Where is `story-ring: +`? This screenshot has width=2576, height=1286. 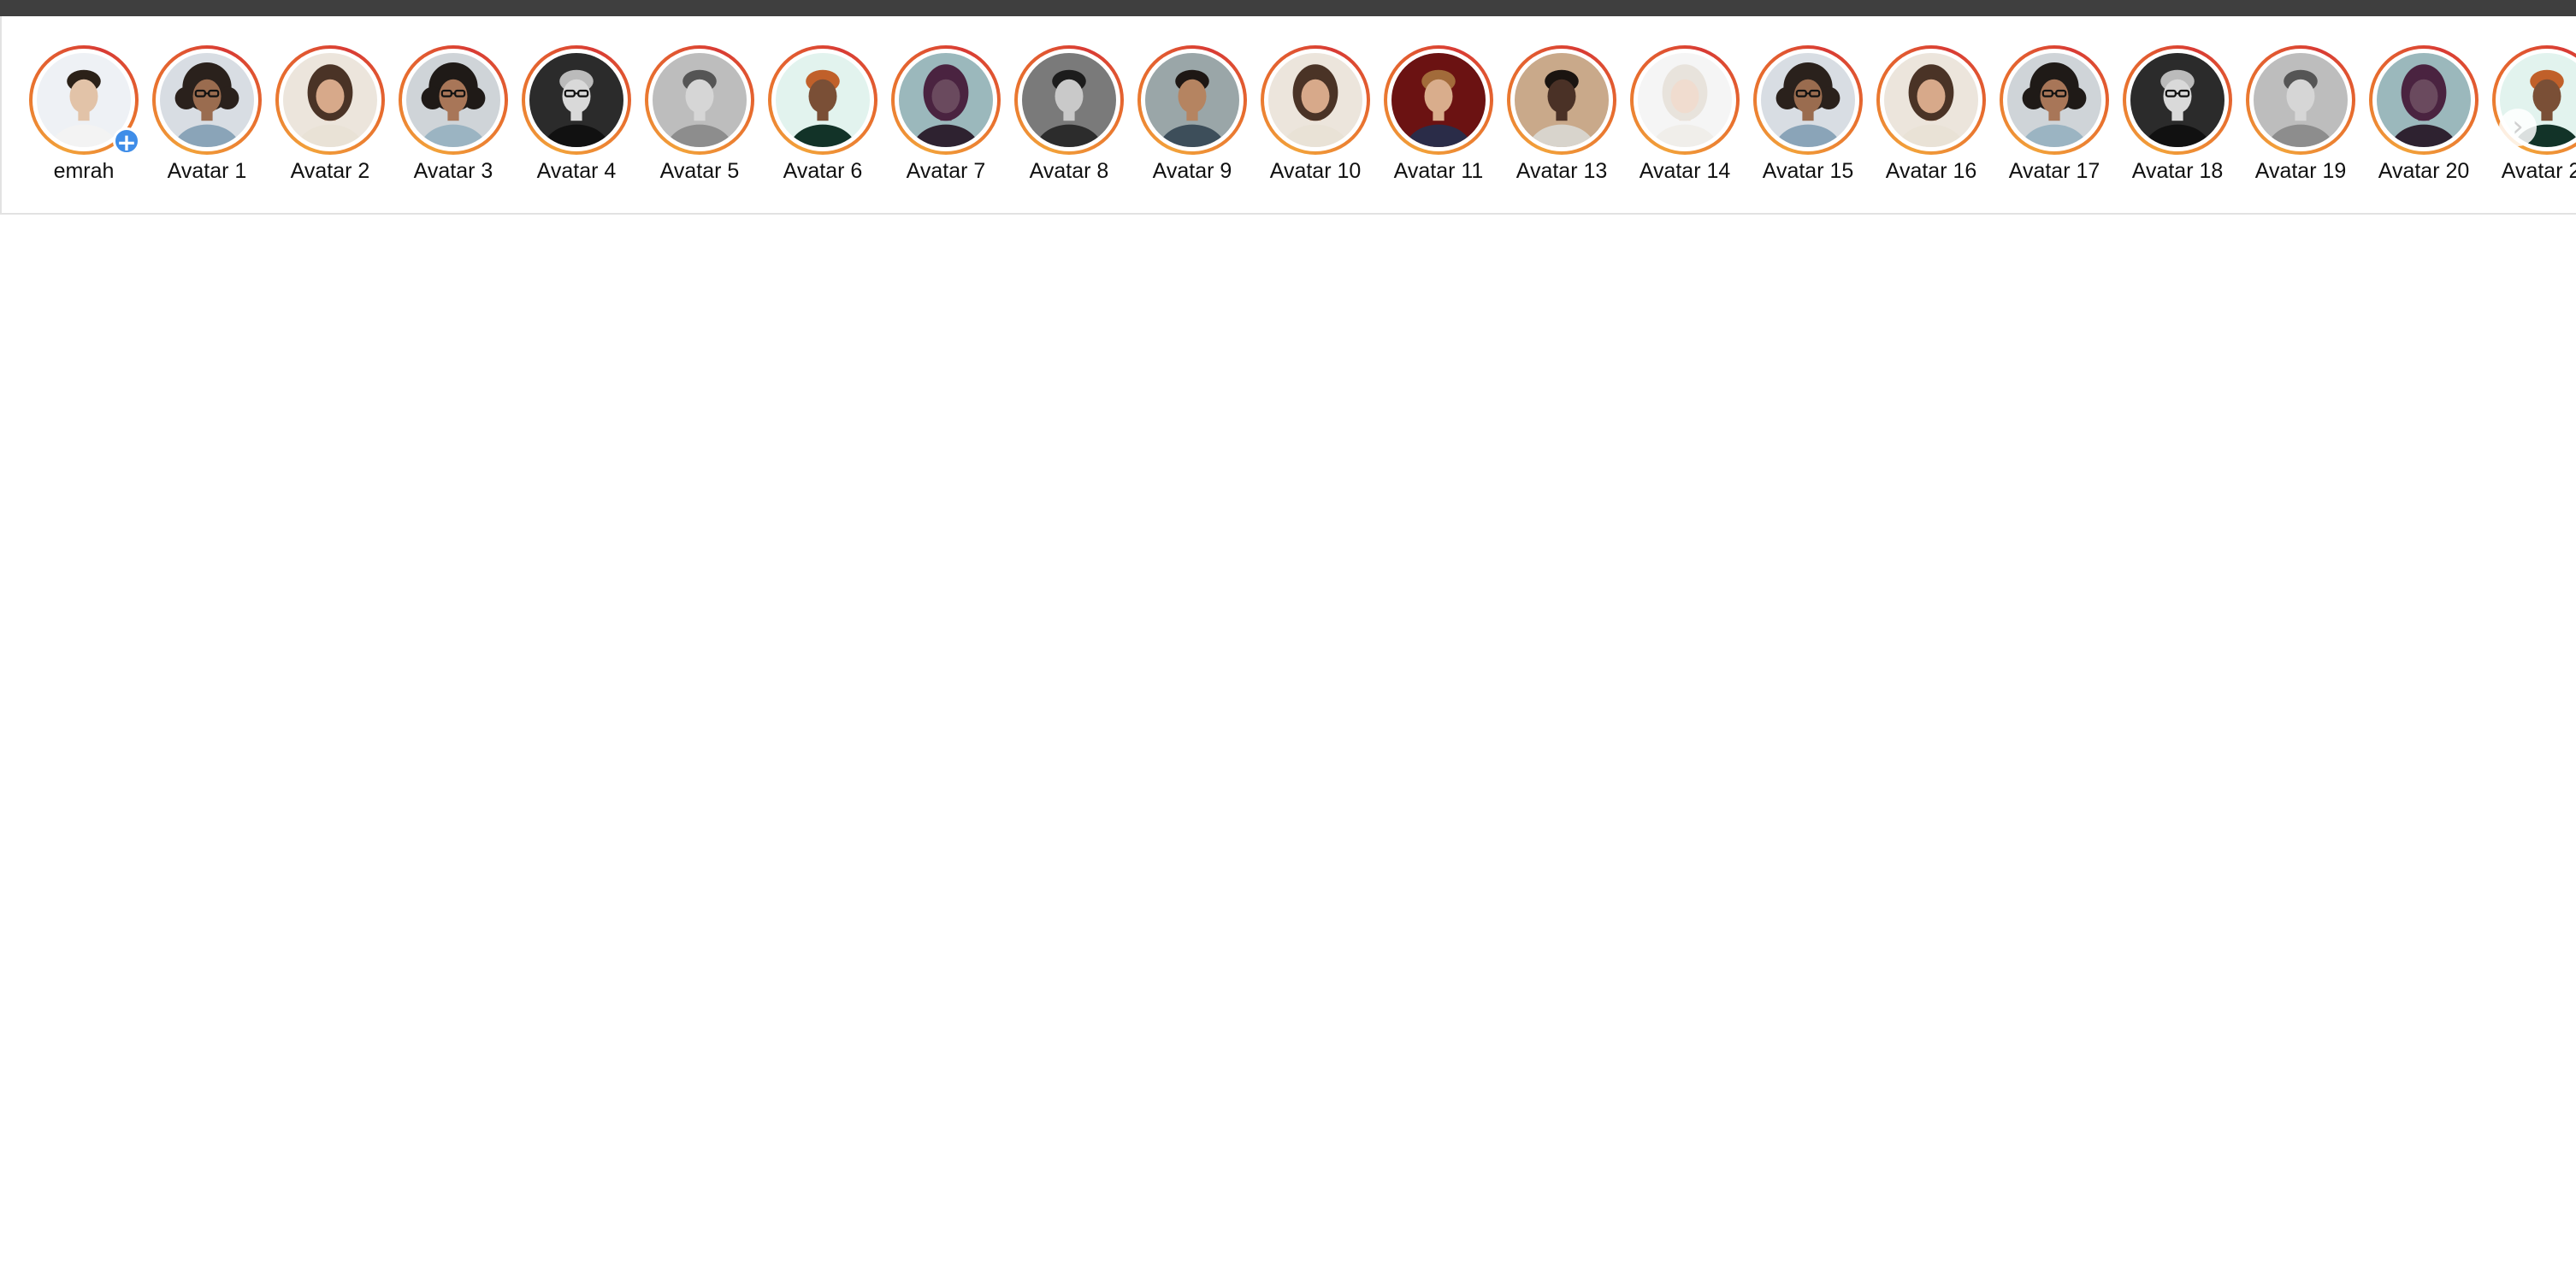 story-ring: + is located at coordinates (84, 100).